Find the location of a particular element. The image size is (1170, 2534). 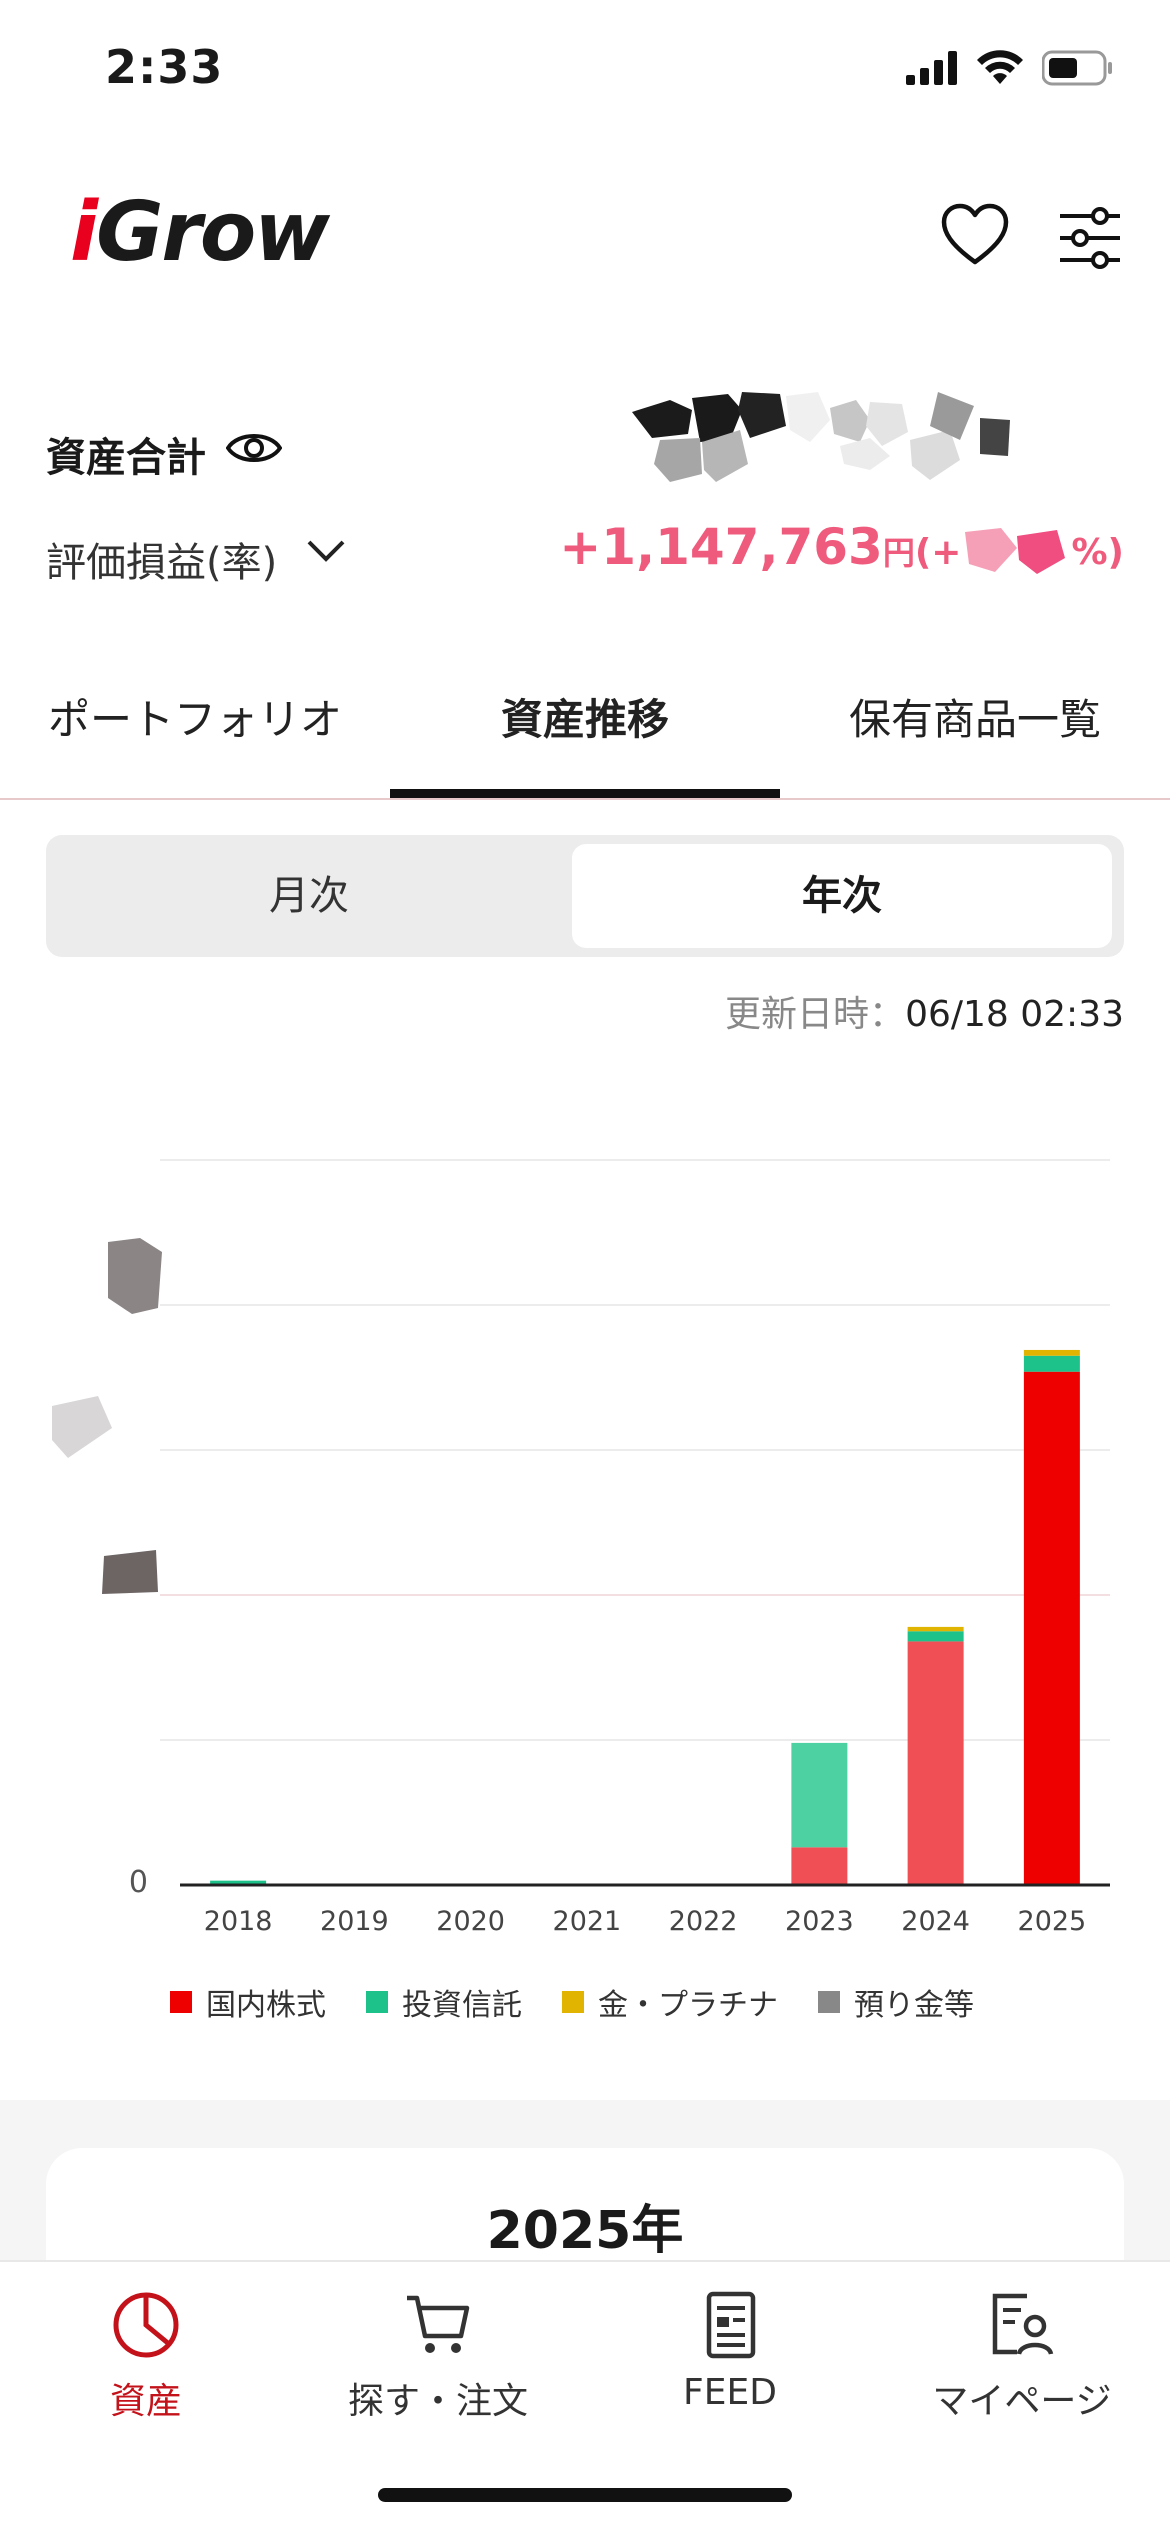

cart-icon is located at coordinates (438, 2324).